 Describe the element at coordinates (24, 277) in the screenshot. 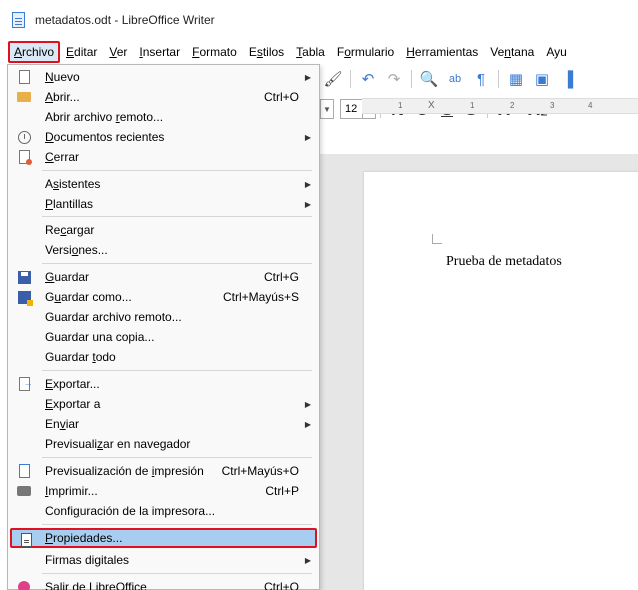

I see `save-icon` at that location.